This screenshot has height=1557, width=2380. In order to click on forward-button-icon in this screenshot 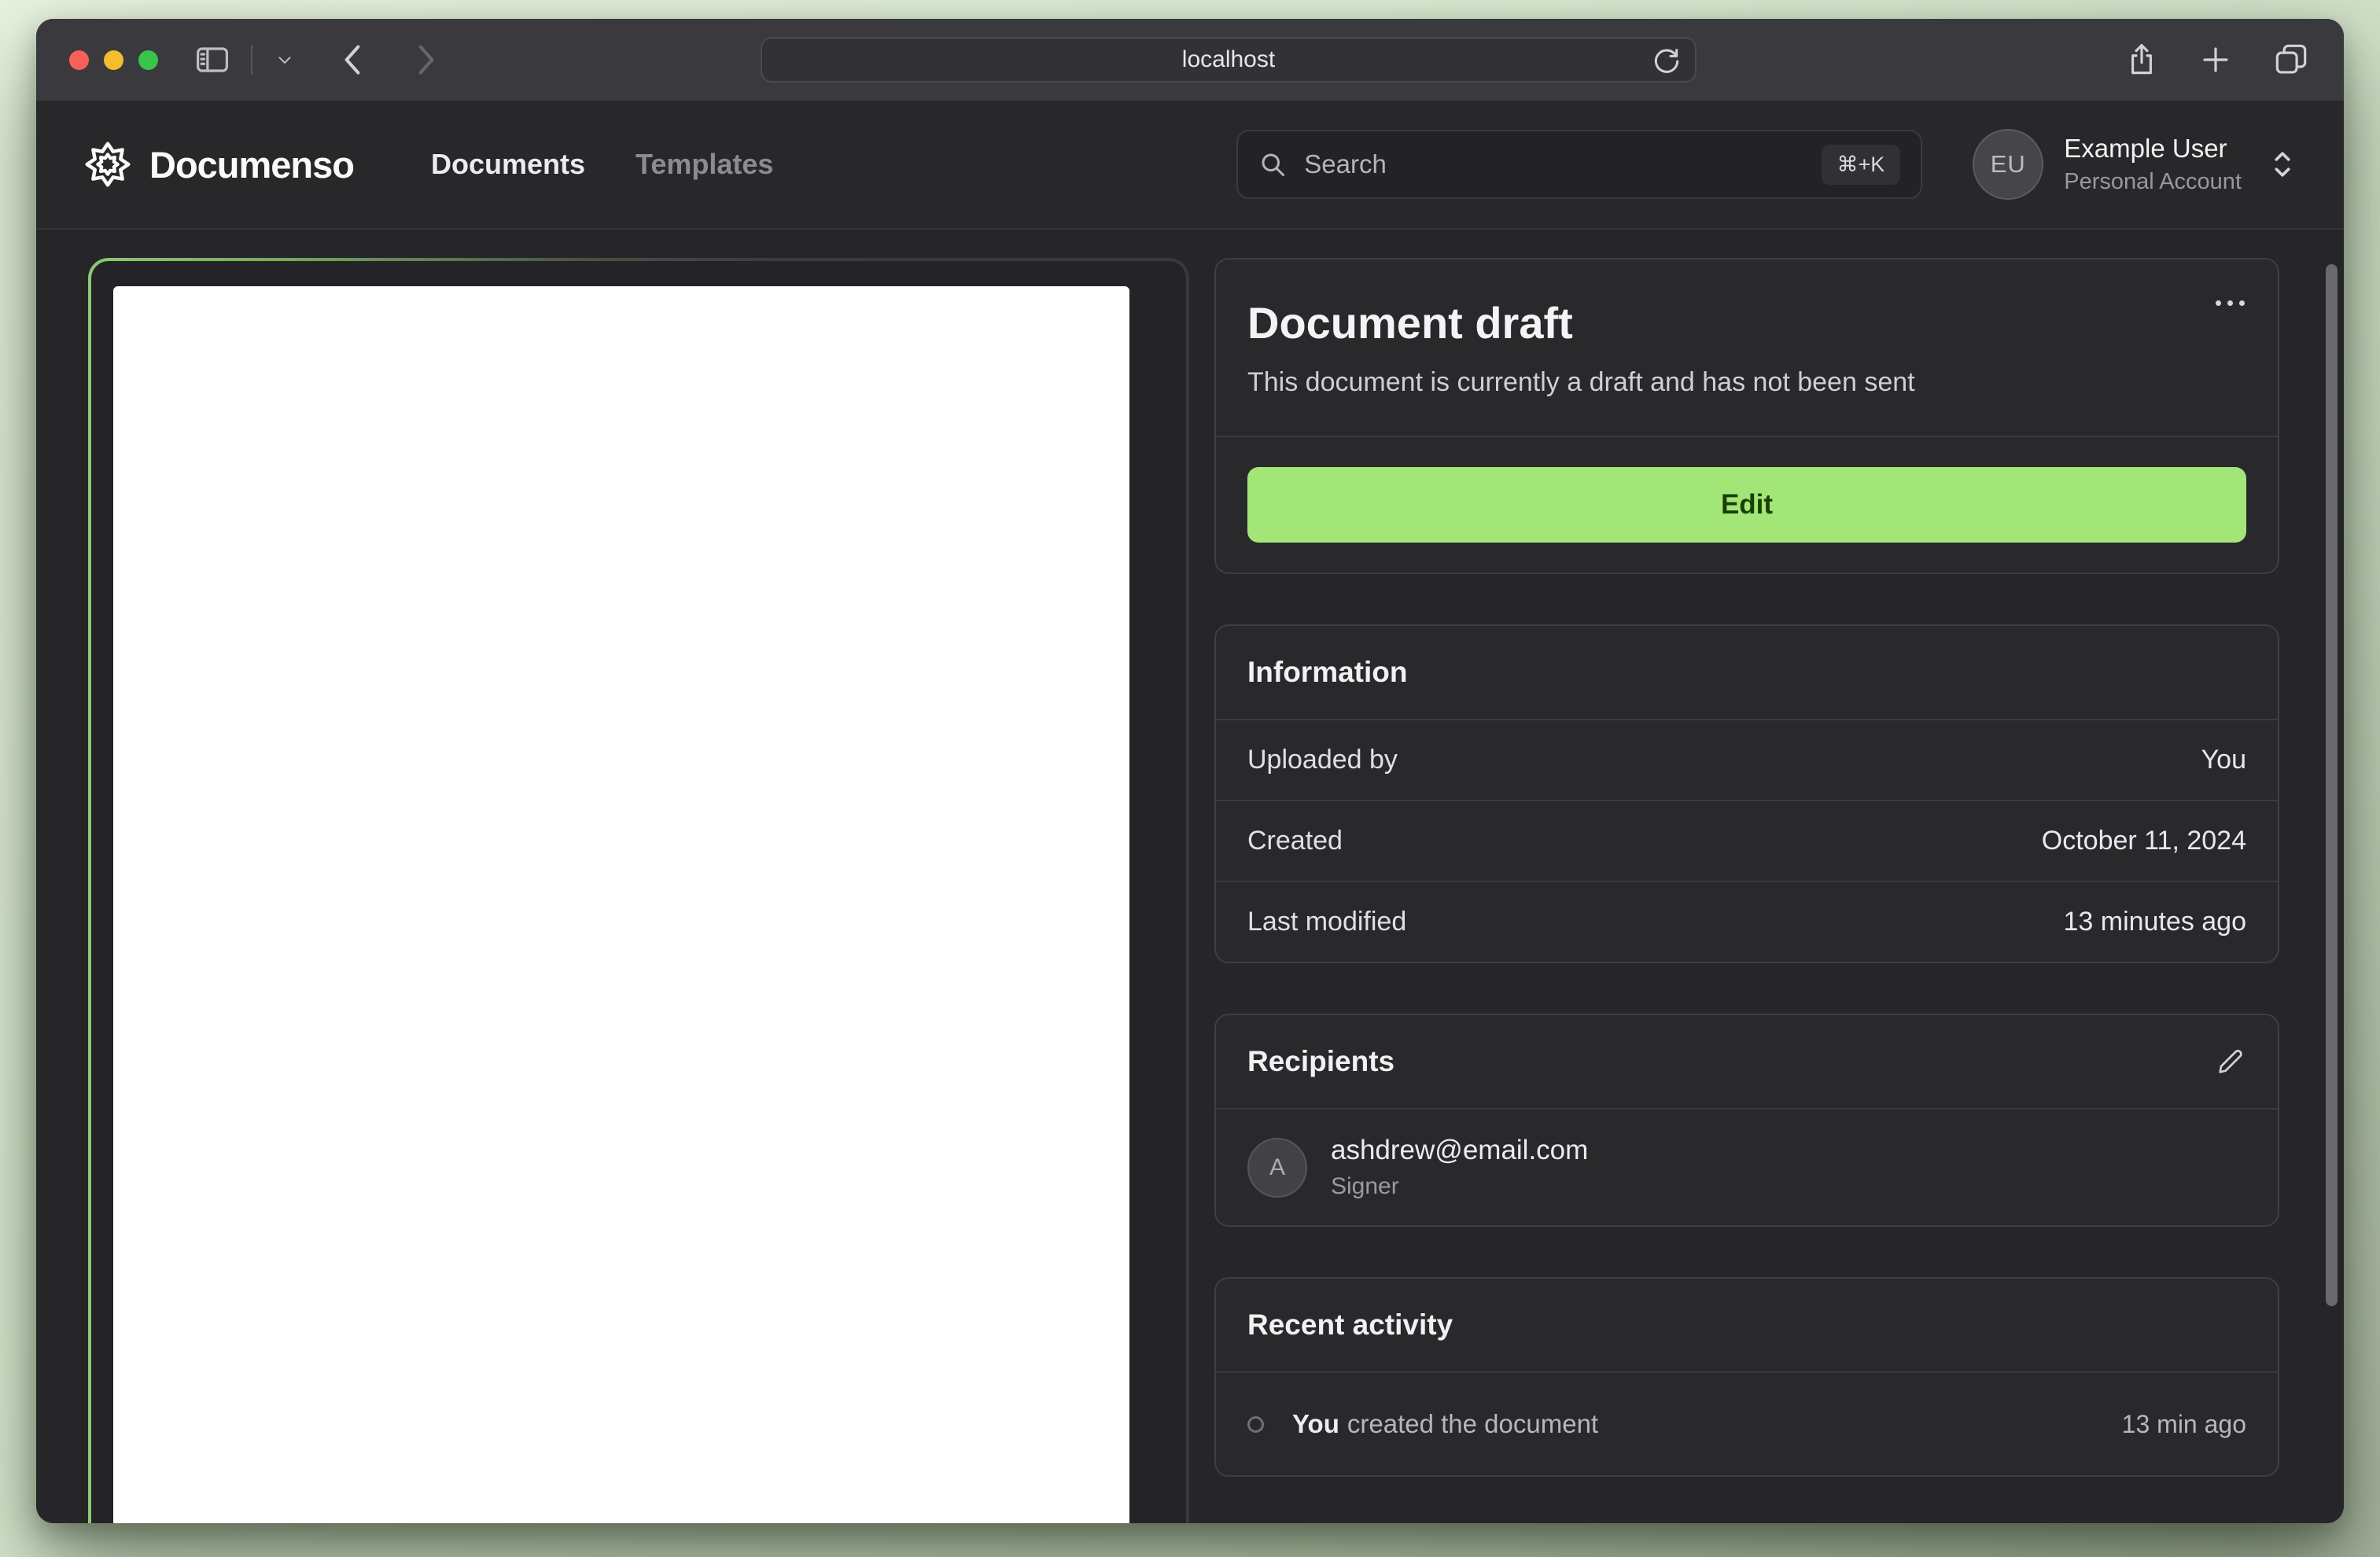, I will do `click(427, 60)`.